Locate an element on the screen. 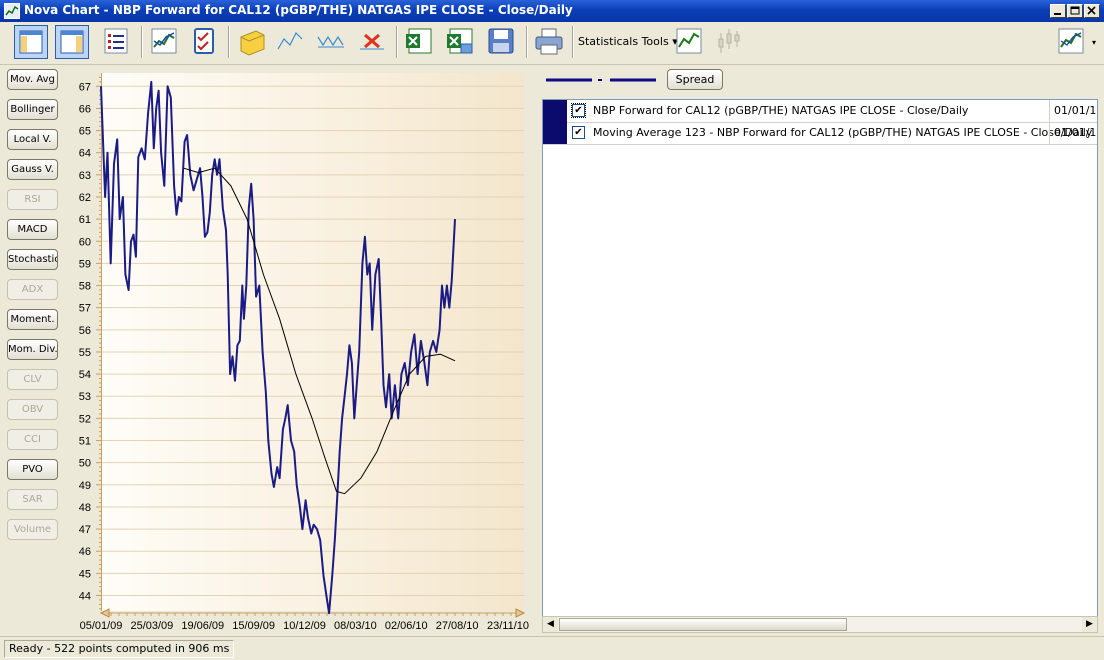  list-icon is located at coordinates (116, 41).